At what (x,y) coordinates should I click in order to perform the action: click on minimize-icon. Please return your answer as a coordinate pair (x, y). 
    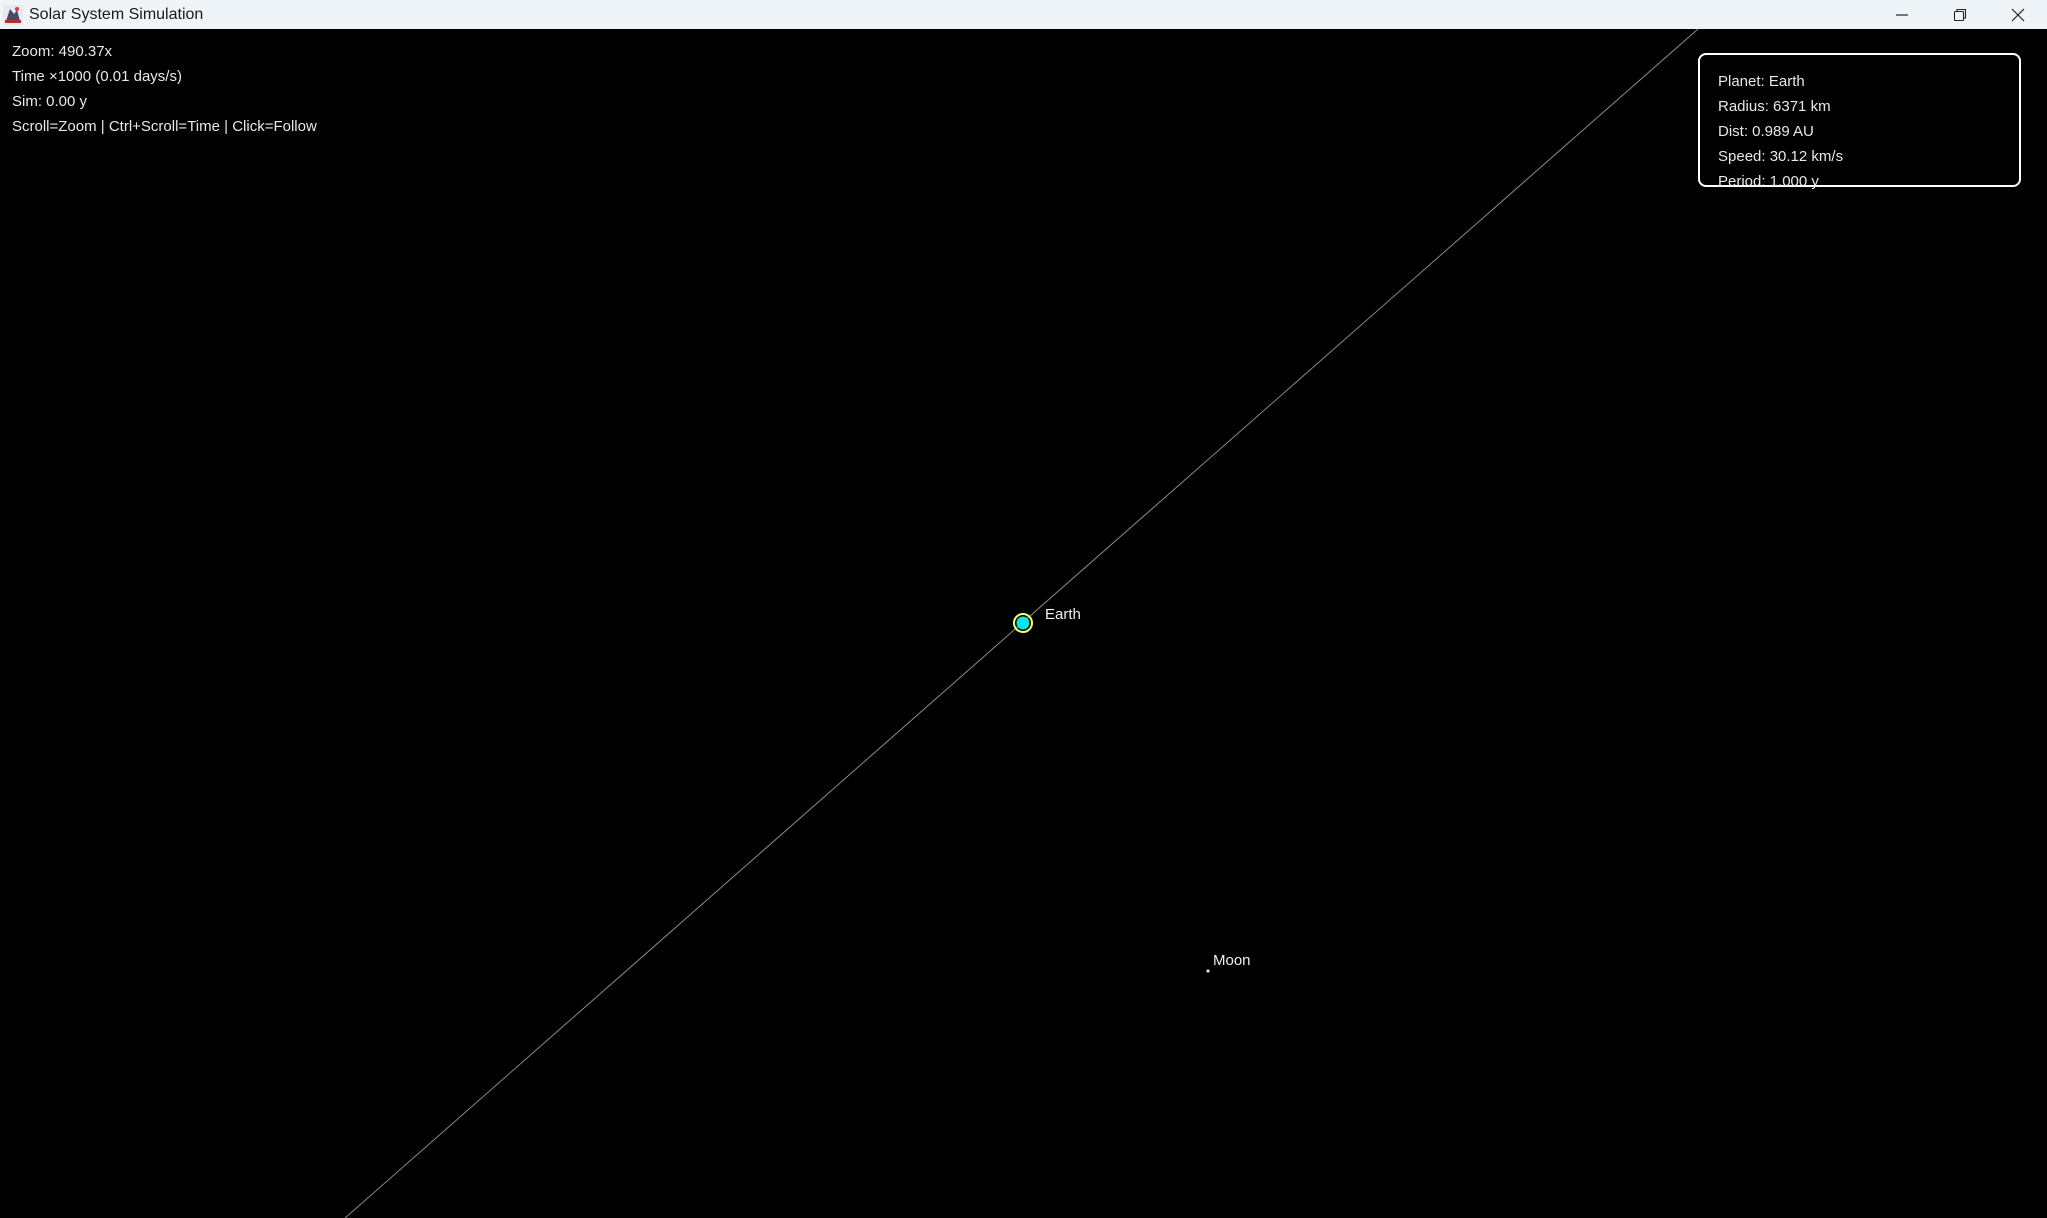
    Looking at the image, I should click on (1902, 15).